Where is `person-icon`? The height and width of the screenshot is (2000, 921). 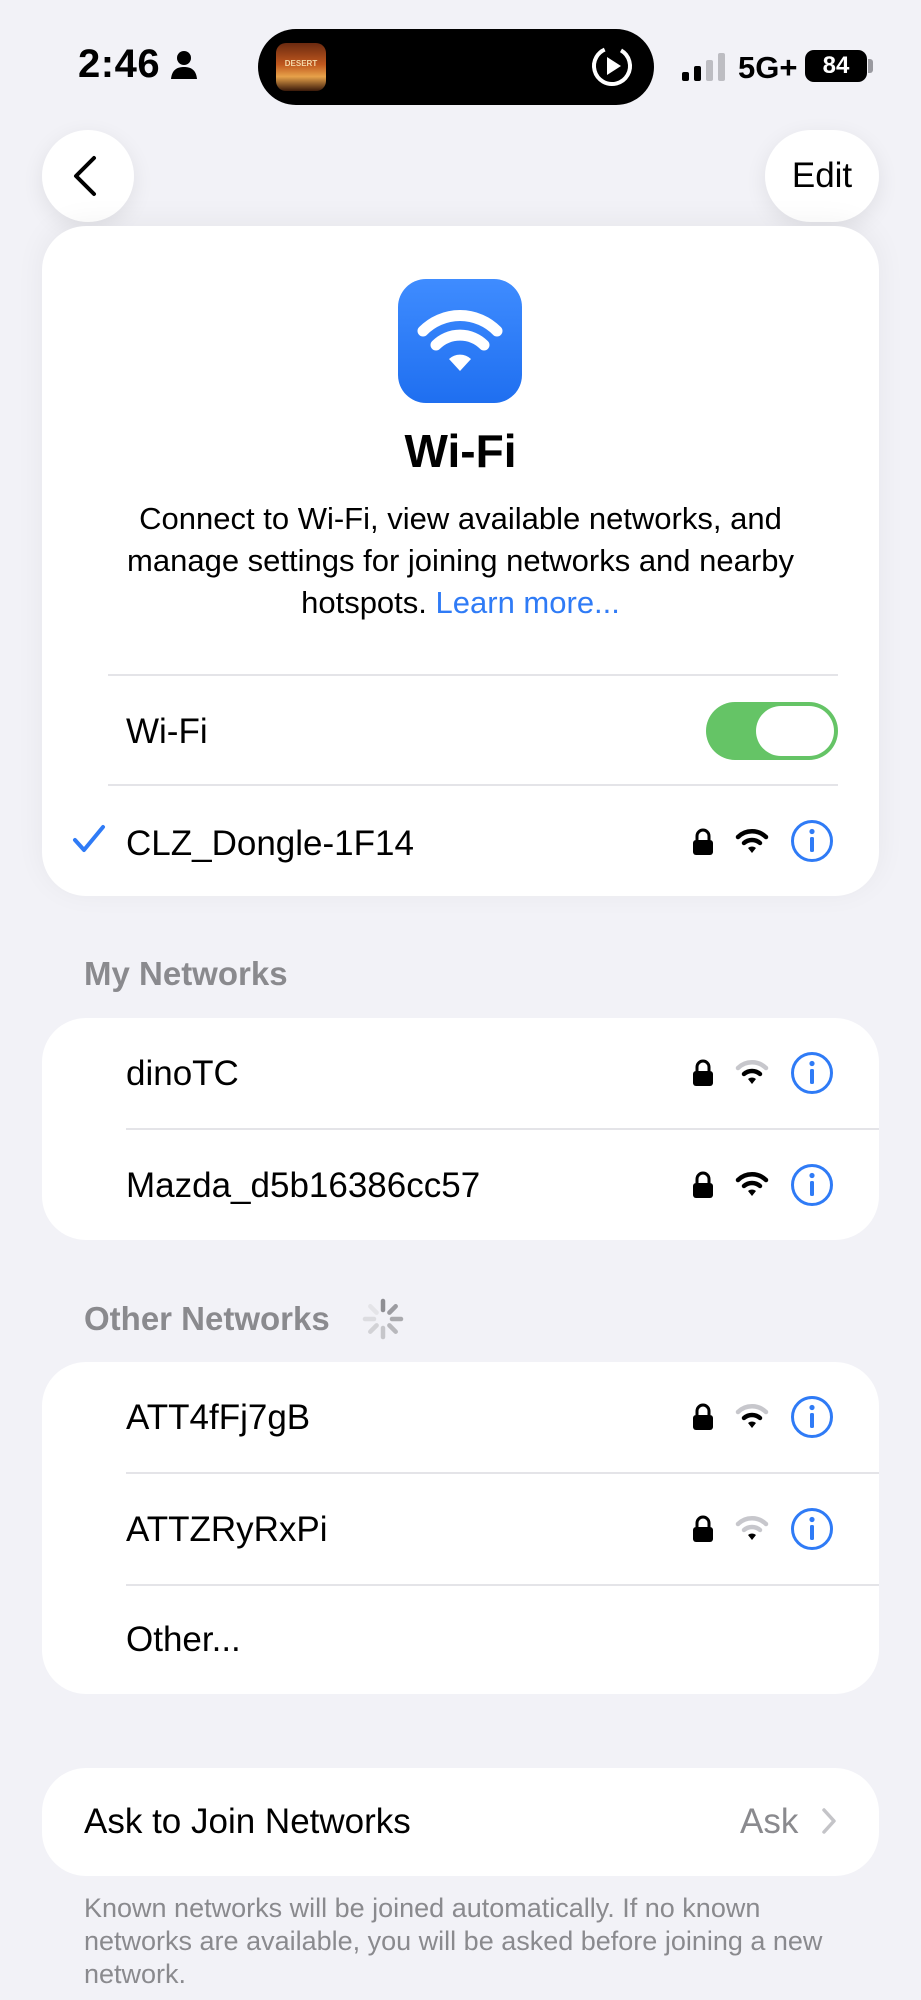
person-icon is located at coordinates (184, 65).